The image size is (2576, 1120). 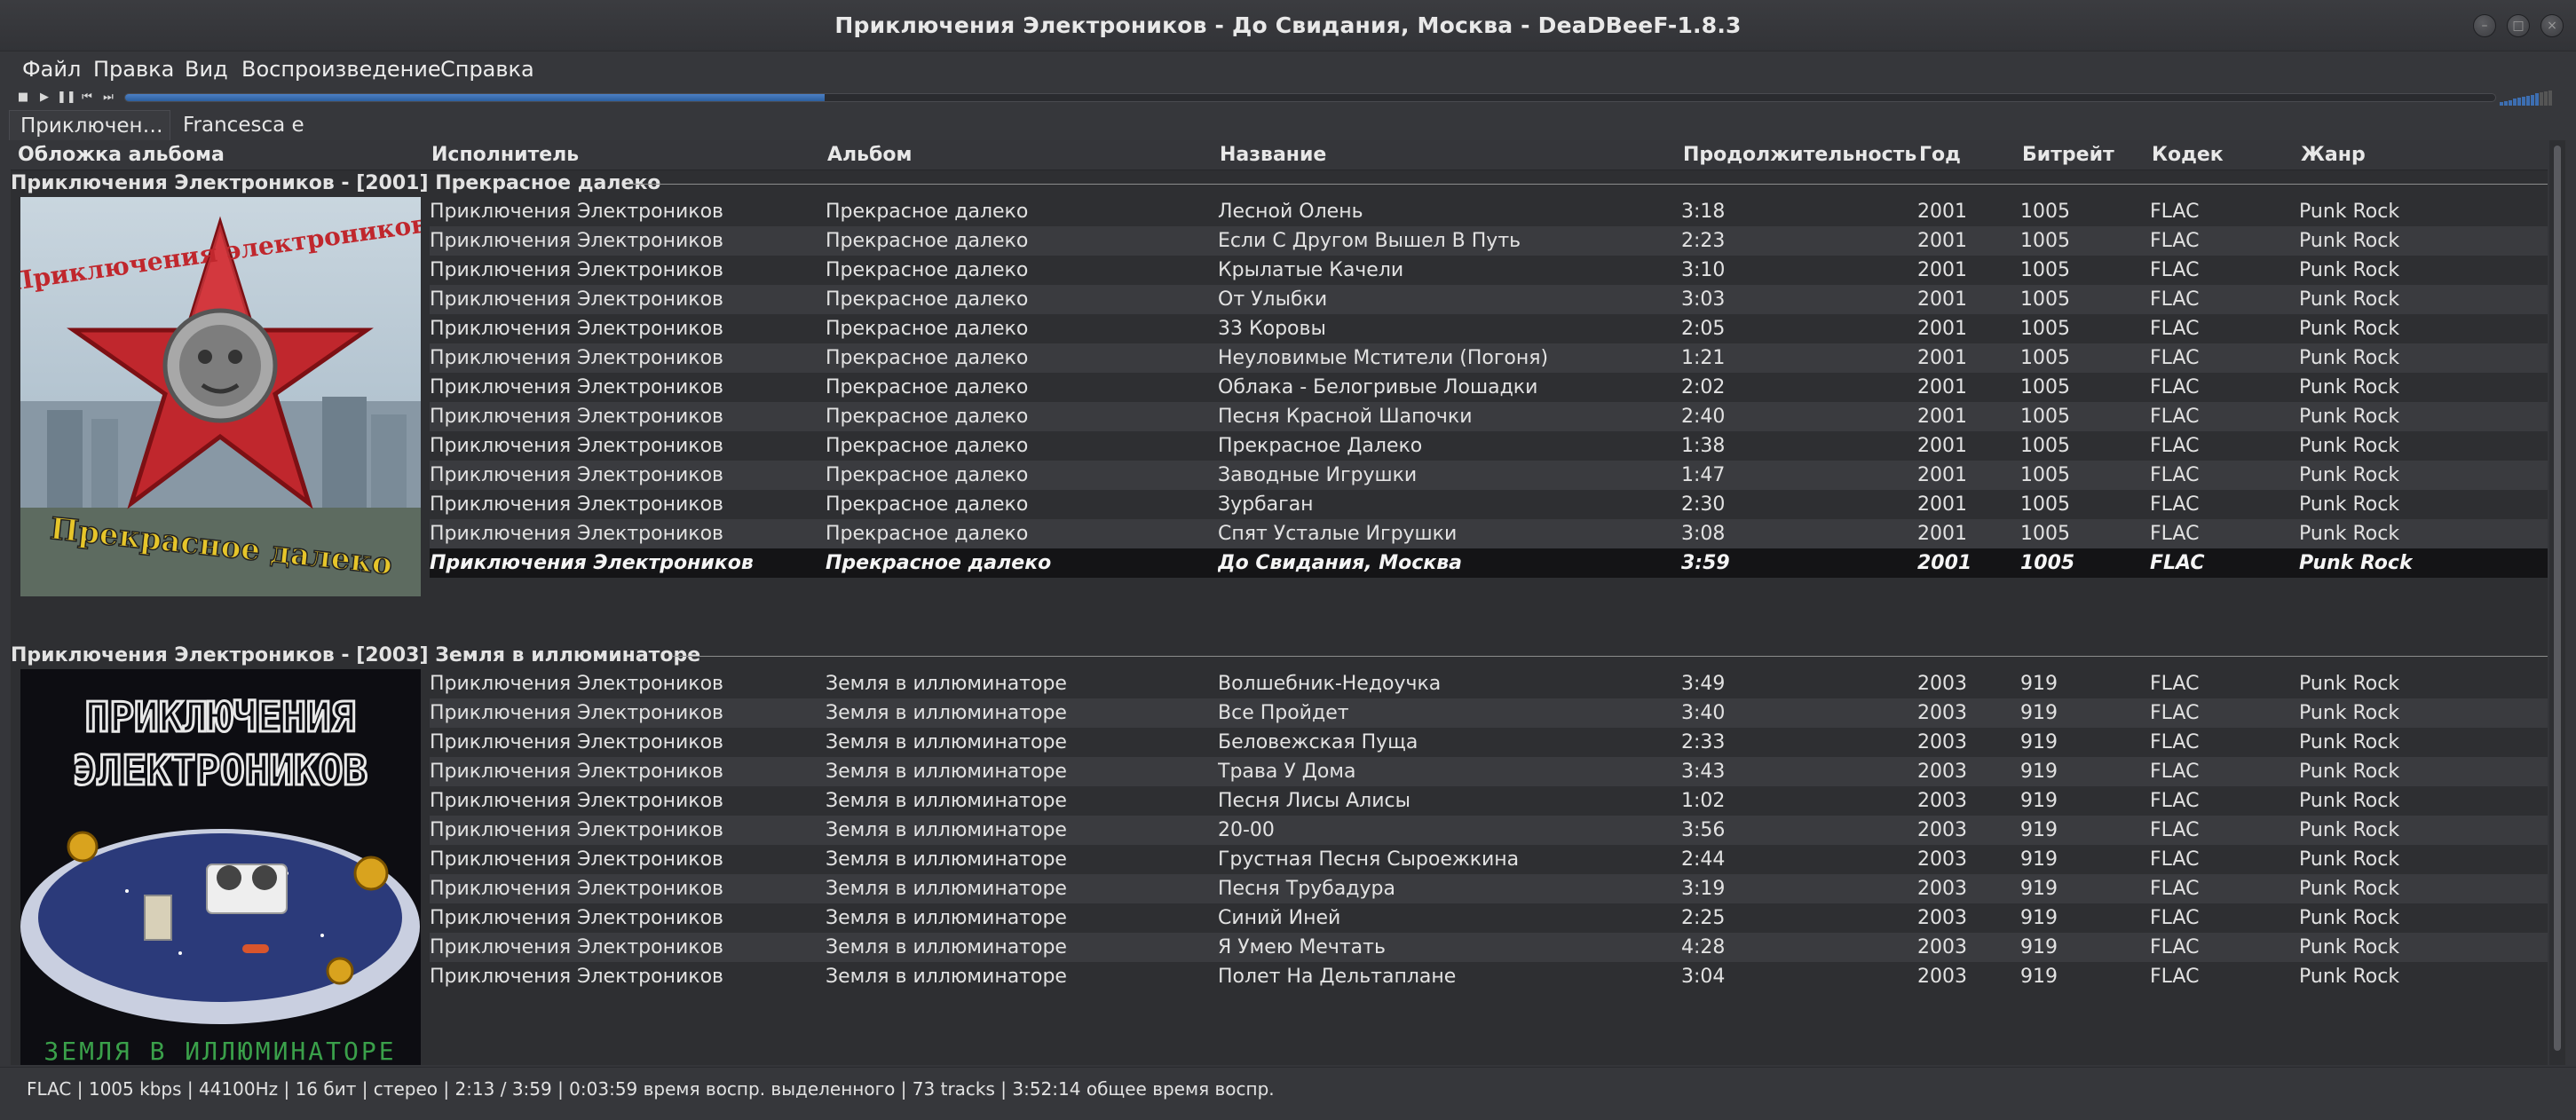 What do you see at coordinates (1703, 534) in the screenshot?
I see `cell-duration: 3:08` at bounding box center [1703, 534].